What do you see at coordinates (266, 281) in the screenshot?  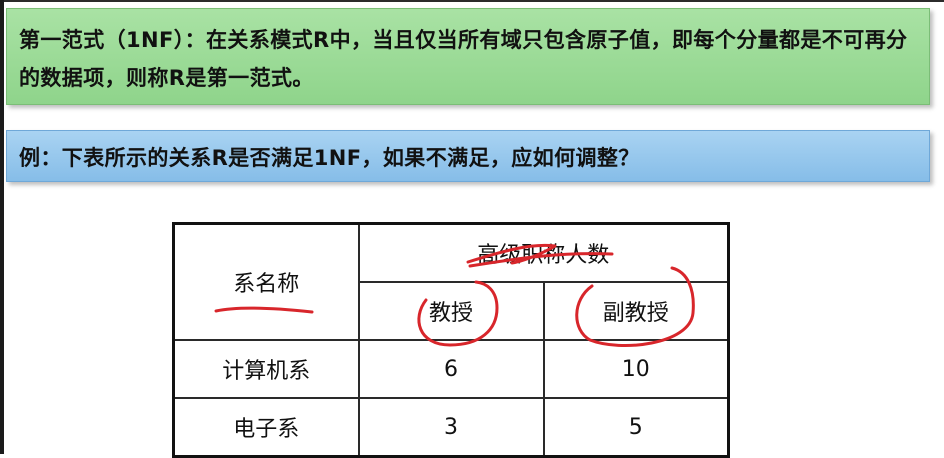 I see `dept-name-header: 系名称` at bounding box center [266, 281].